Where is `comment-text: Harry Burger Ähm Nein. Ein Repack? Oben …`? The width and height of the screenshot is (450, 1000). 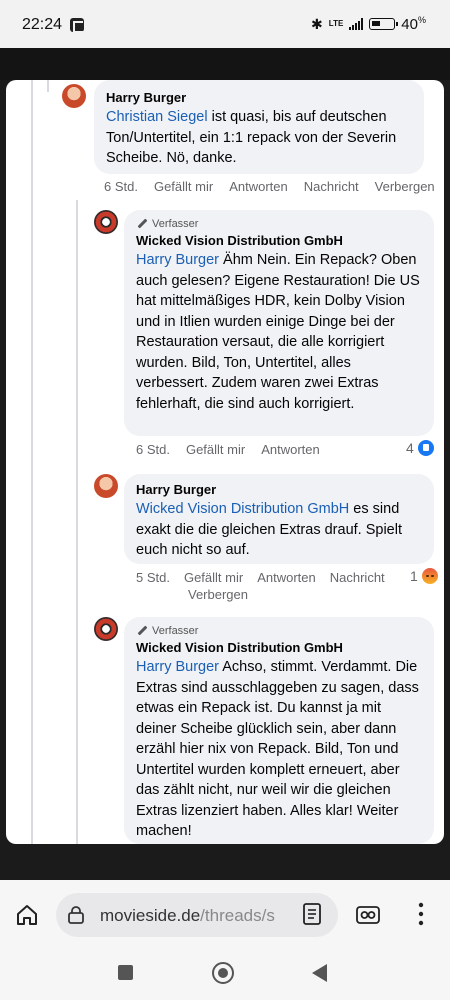
comment-text: Harry Burger Ähm Nein. Ein Repack? Oben … is located at coordinates (278, 332).